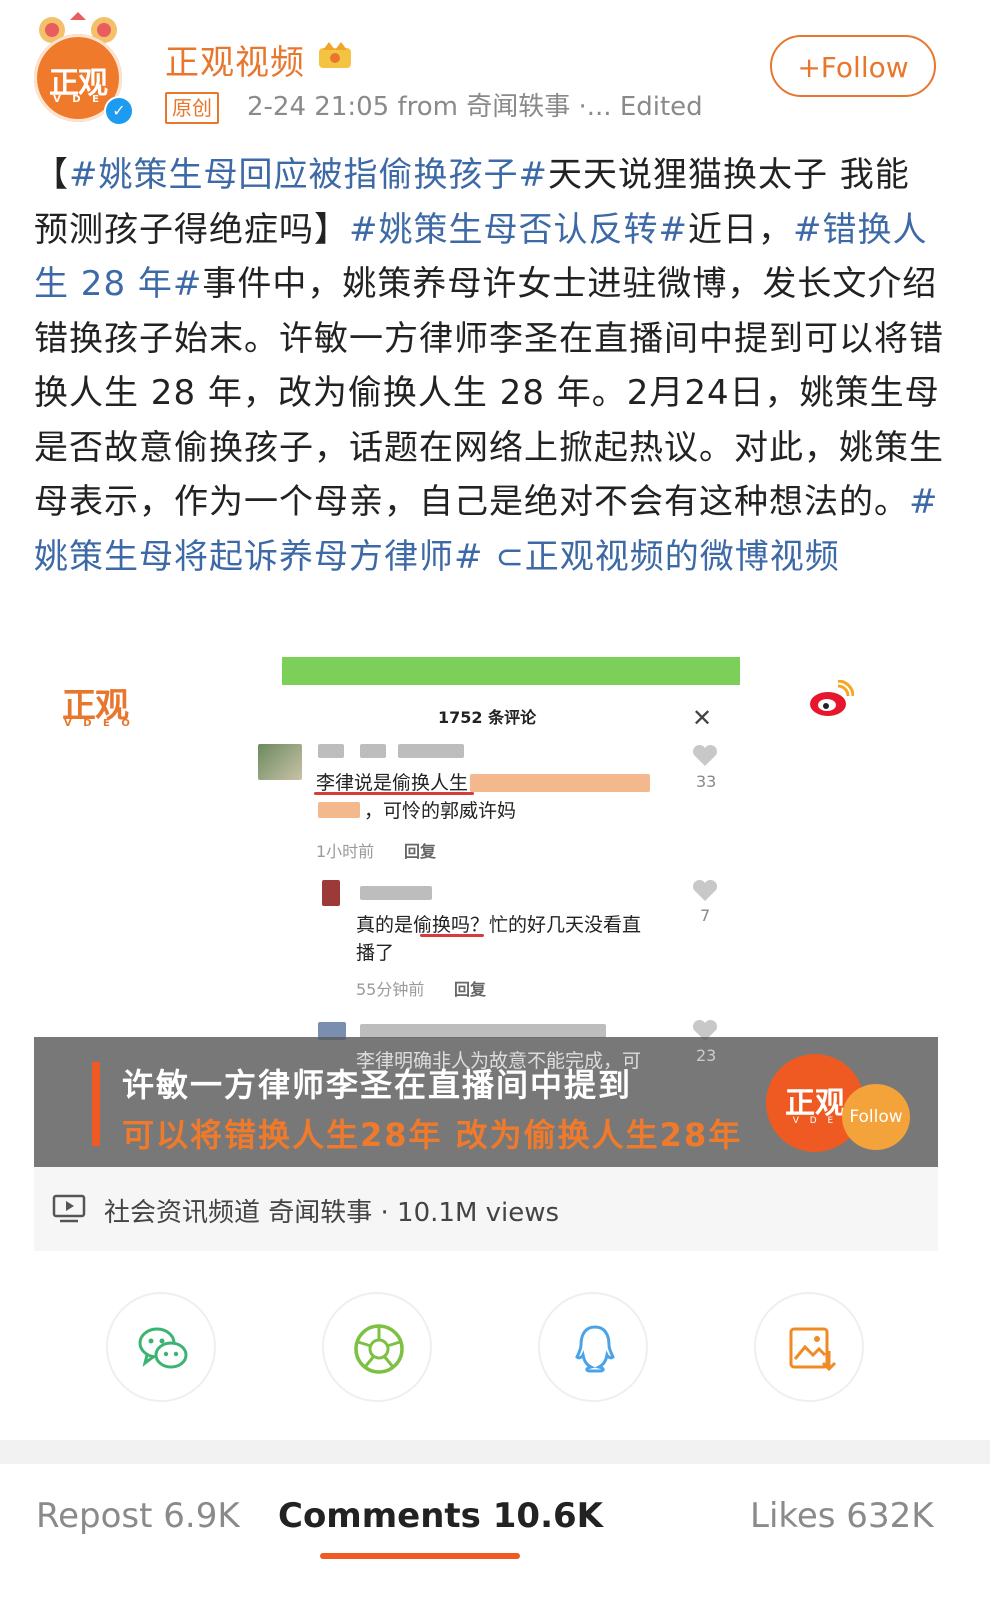  I want to click on wechat-icon, so click(163, 1348).